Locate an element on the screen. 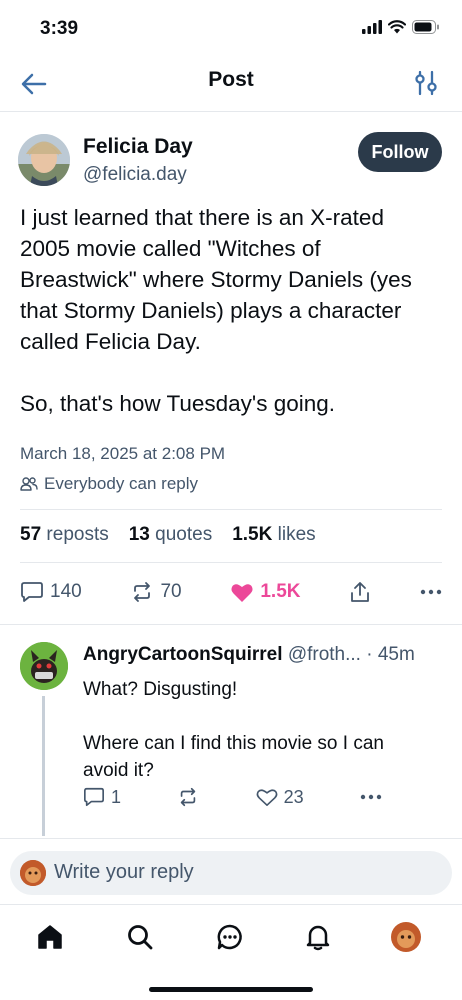 Image resolution: width=462 pixels, height=1000 pixels. like-button: 1.5K is located at coordinates (265, 592).